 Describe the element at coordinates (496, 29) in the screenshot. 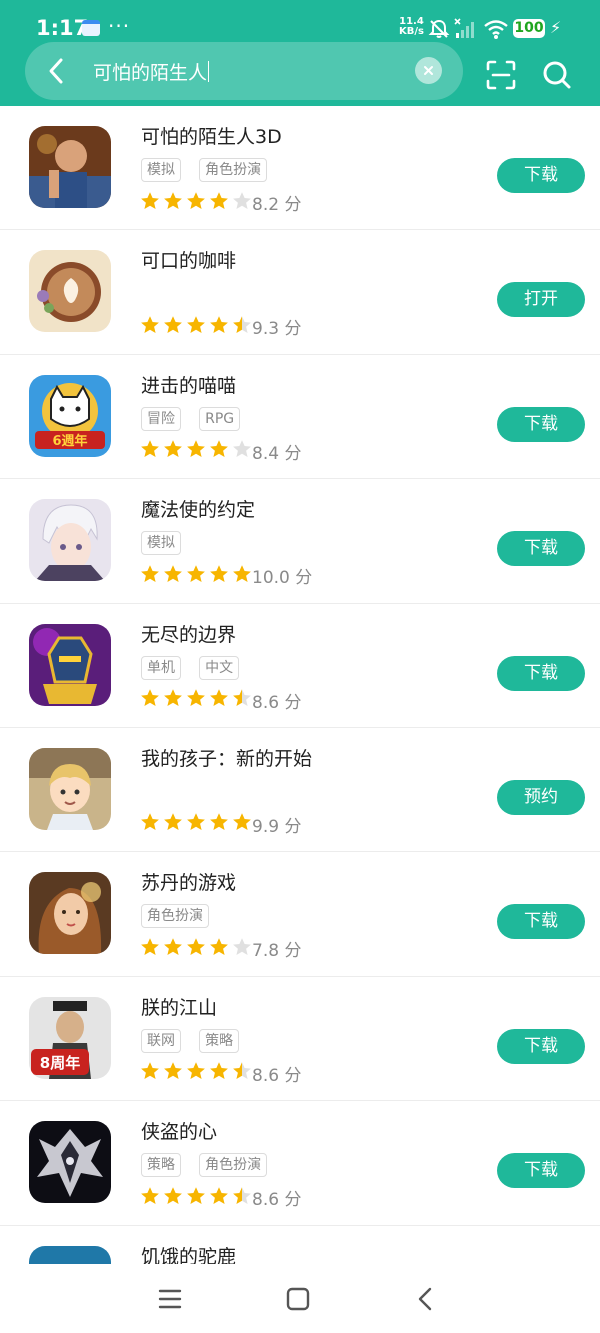

I see `wifi-icon` at that location.